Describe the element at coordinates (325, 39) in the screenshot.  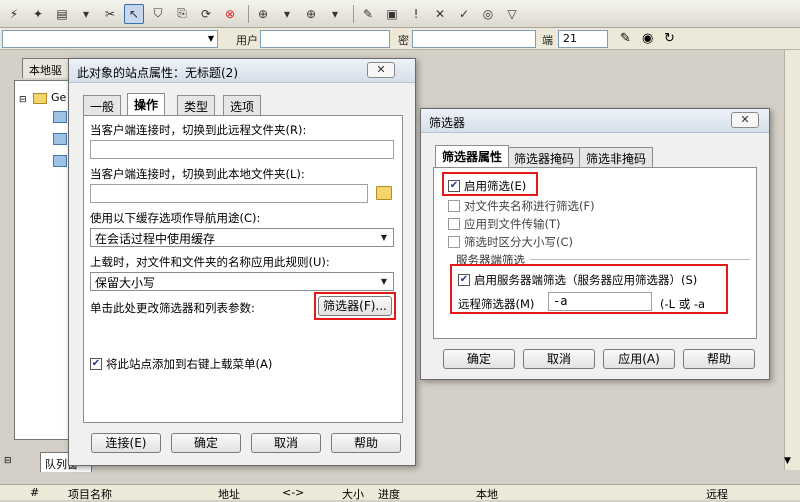
I see `user-field` at that location.